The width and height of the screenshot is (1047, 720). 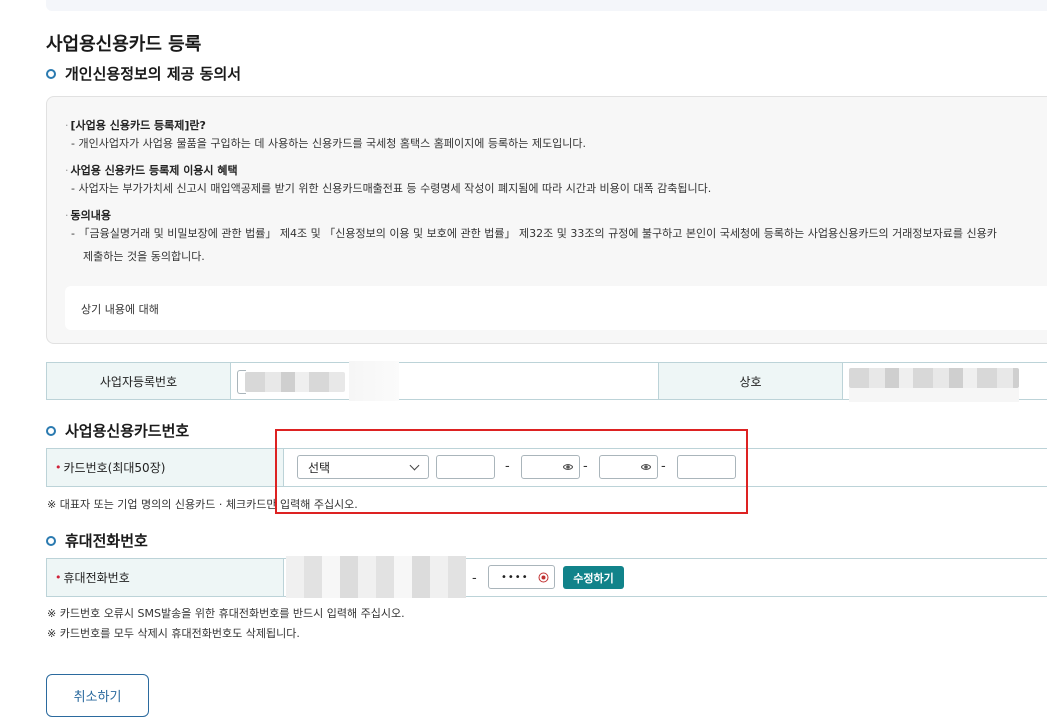 I want to click on name-header: 상호, so click(x=750, y=381).